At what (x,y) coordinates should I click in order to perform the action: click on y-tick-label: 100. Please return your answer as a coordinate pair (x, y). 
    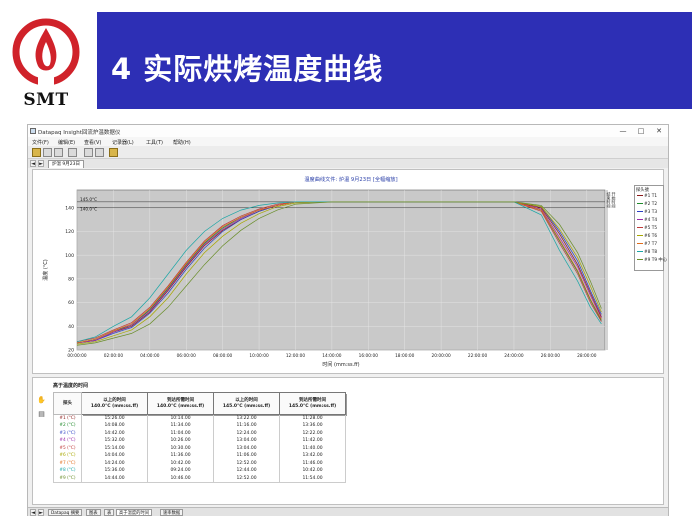
    Looking at the image, I should click on (69, 256).